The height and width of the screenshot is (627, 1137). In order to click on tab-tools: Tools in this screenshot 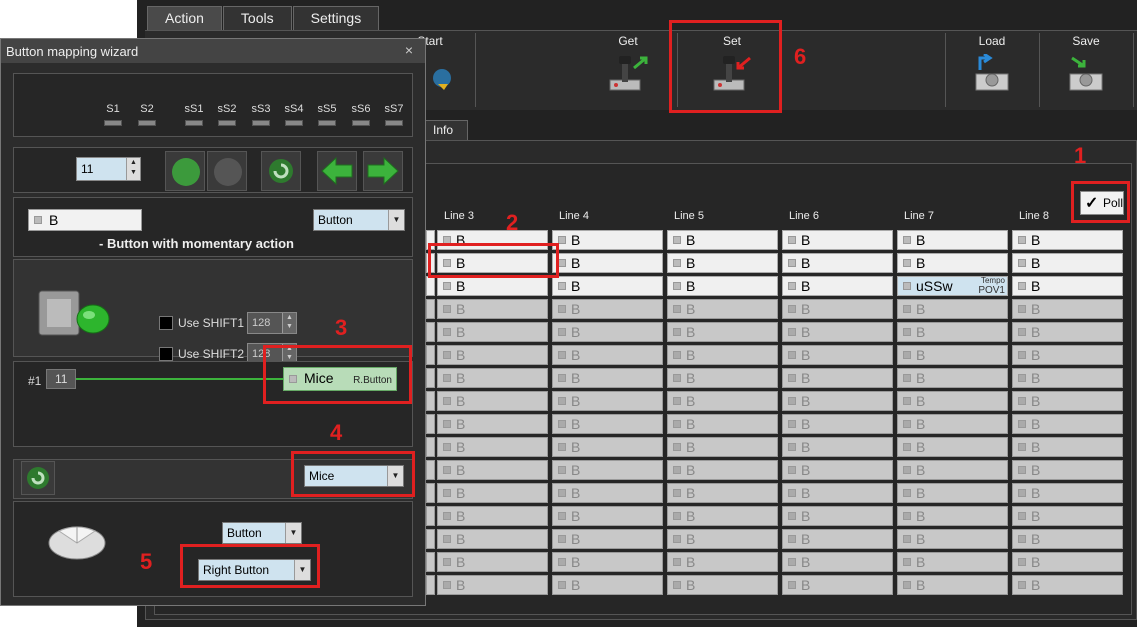, I will do `click(257, 18)`.